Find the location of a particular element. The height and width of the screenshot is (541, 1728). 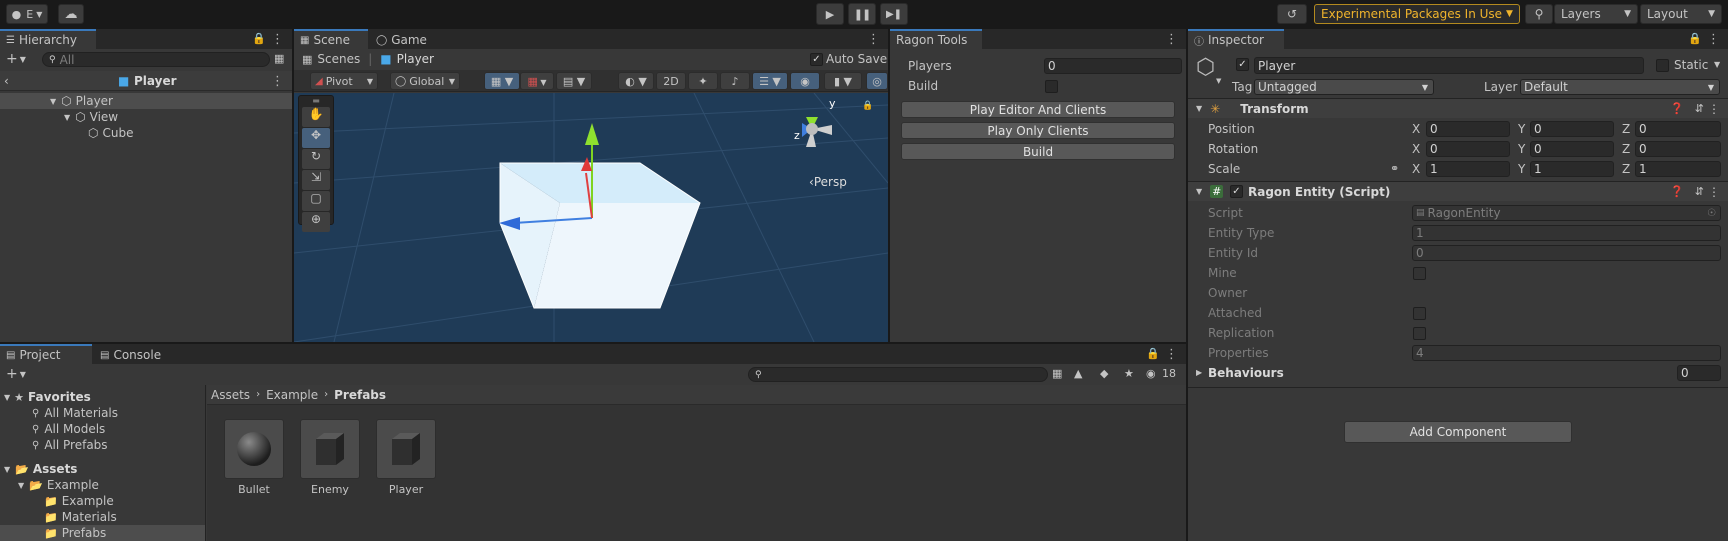

tab-scene: ▦ Scene is located at coordinates (331, 39).